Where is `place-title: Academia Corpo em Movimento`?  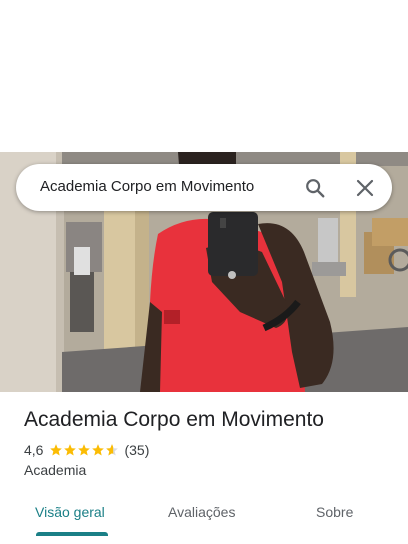 place-title: Academia Corpo em Movimento is located at coordinates (174, 419).